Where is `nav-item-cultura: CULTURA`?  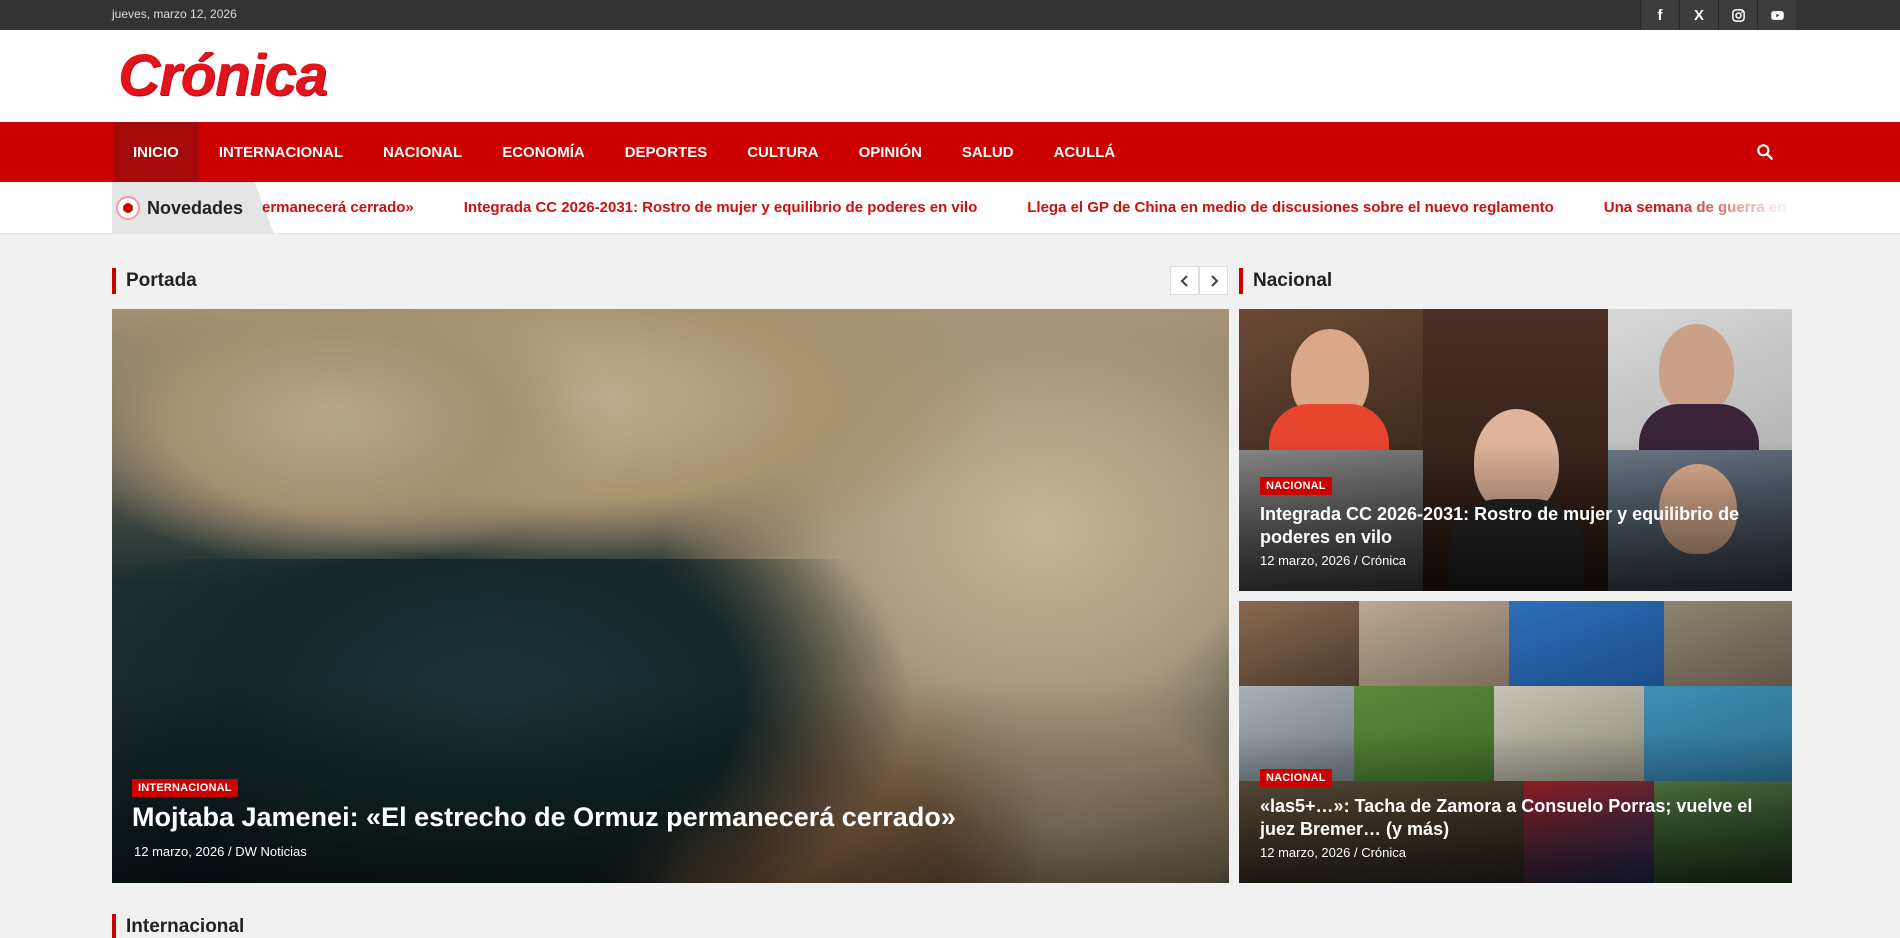
nav-item-cultura: CULTURA is located at coordinates (782, 152).